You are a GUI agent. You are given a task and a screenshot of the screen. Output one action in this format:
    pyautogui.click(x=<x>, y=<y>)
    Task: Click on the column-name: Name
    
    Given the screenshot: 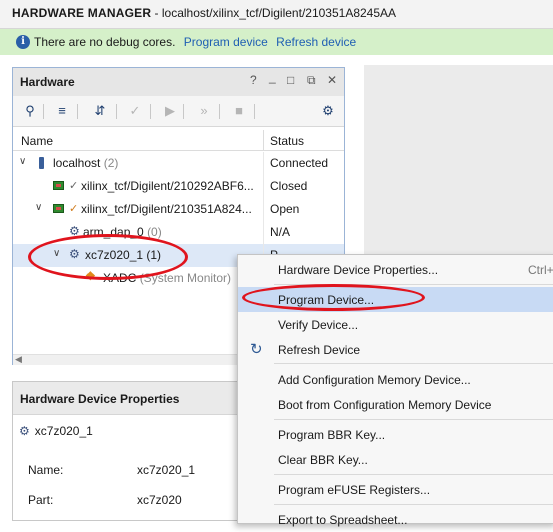 What is the action you would take?
    pyautogui.click(x=37, y=141)
    